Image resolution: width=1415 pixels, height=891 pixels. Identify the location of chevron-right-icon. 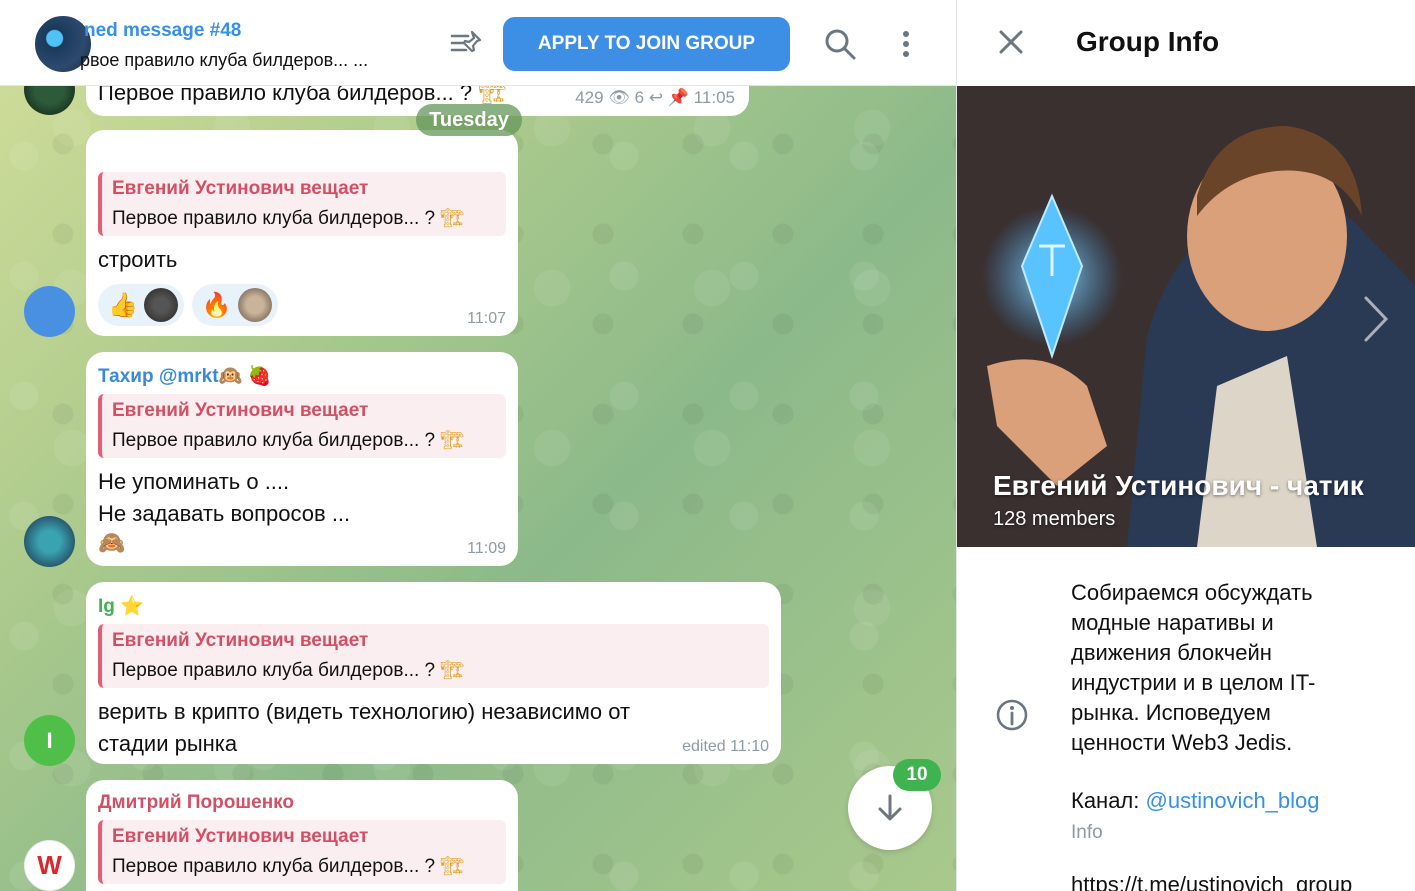
(1376, 319).